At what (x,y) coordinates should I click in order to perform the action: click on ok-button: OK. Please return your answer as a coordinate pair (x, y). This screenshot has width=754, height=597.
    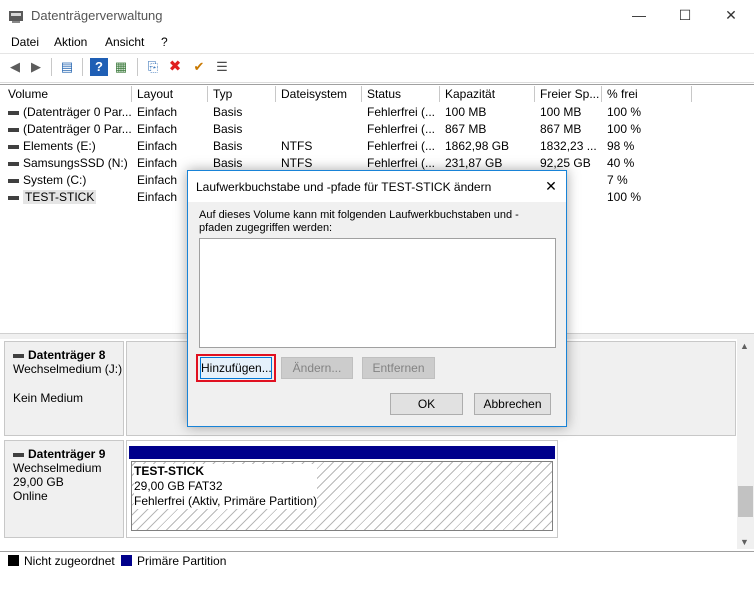
    Looking at the image, I should click on (426, 404).